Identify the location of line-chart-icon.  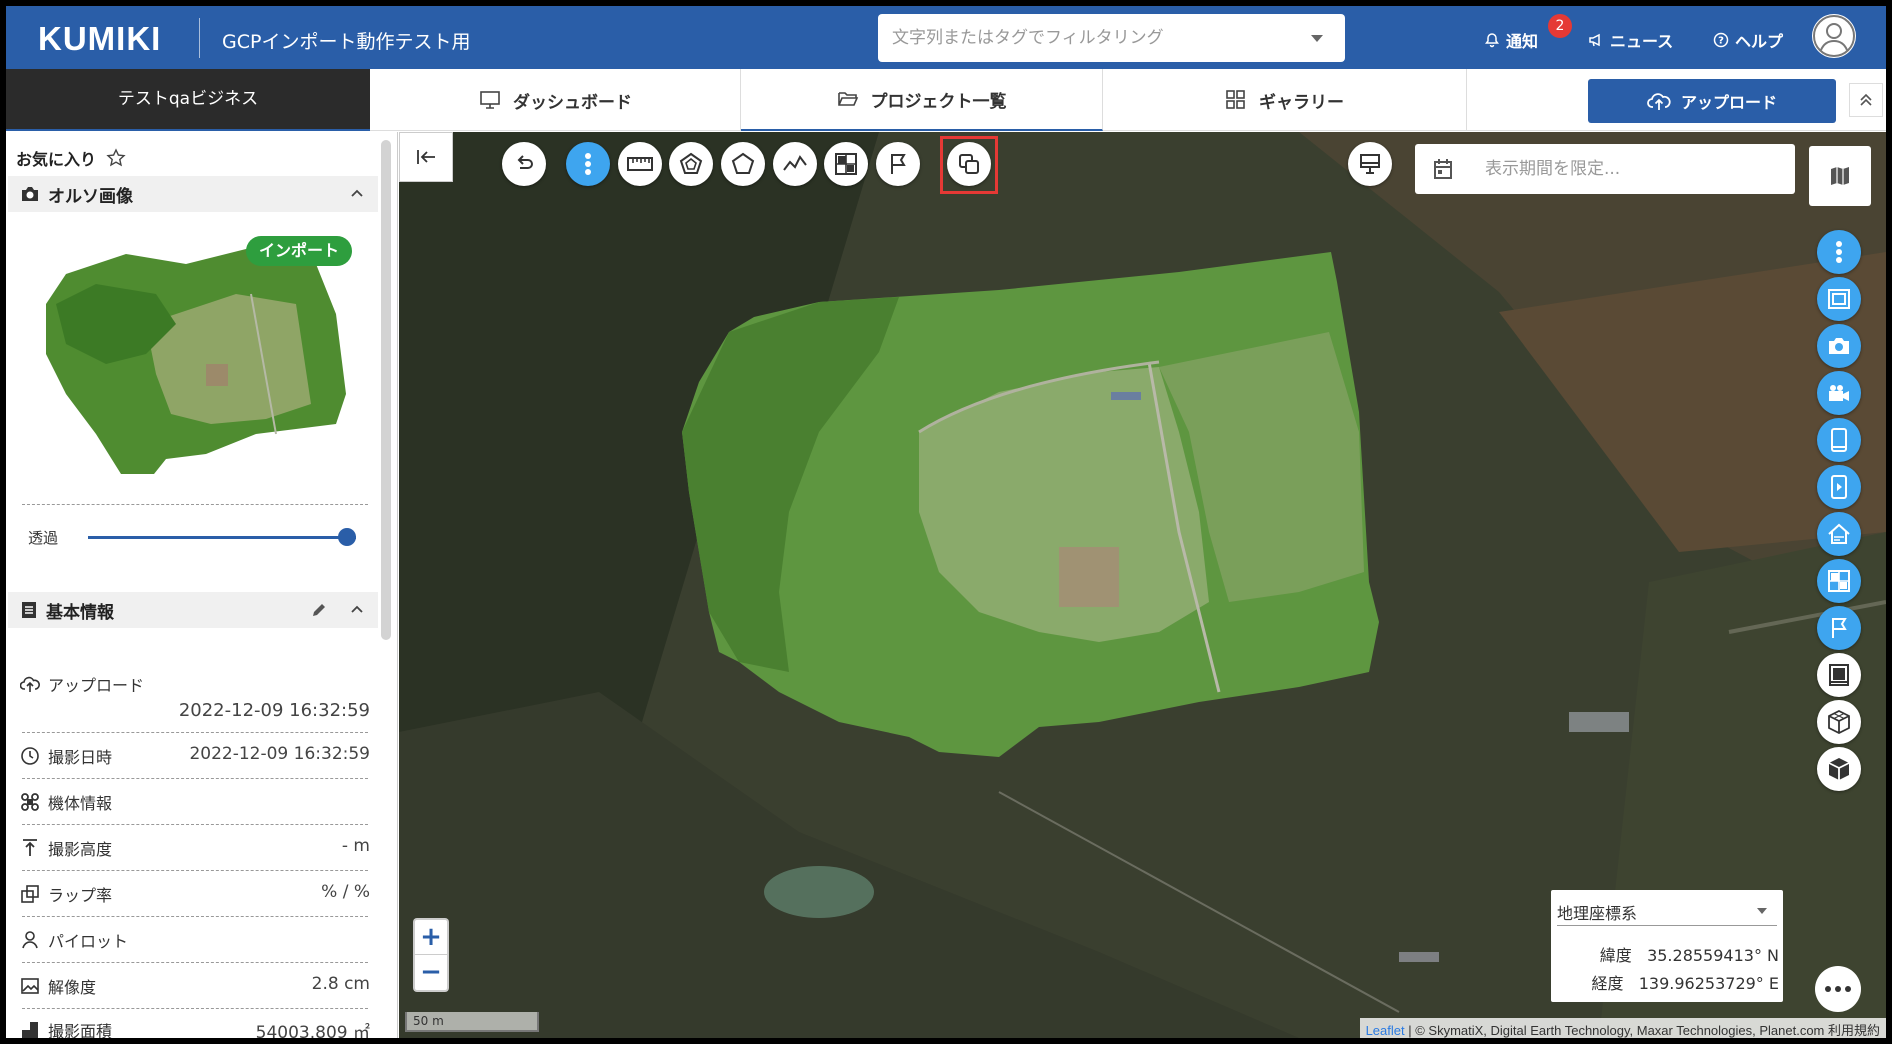
(795, 163).